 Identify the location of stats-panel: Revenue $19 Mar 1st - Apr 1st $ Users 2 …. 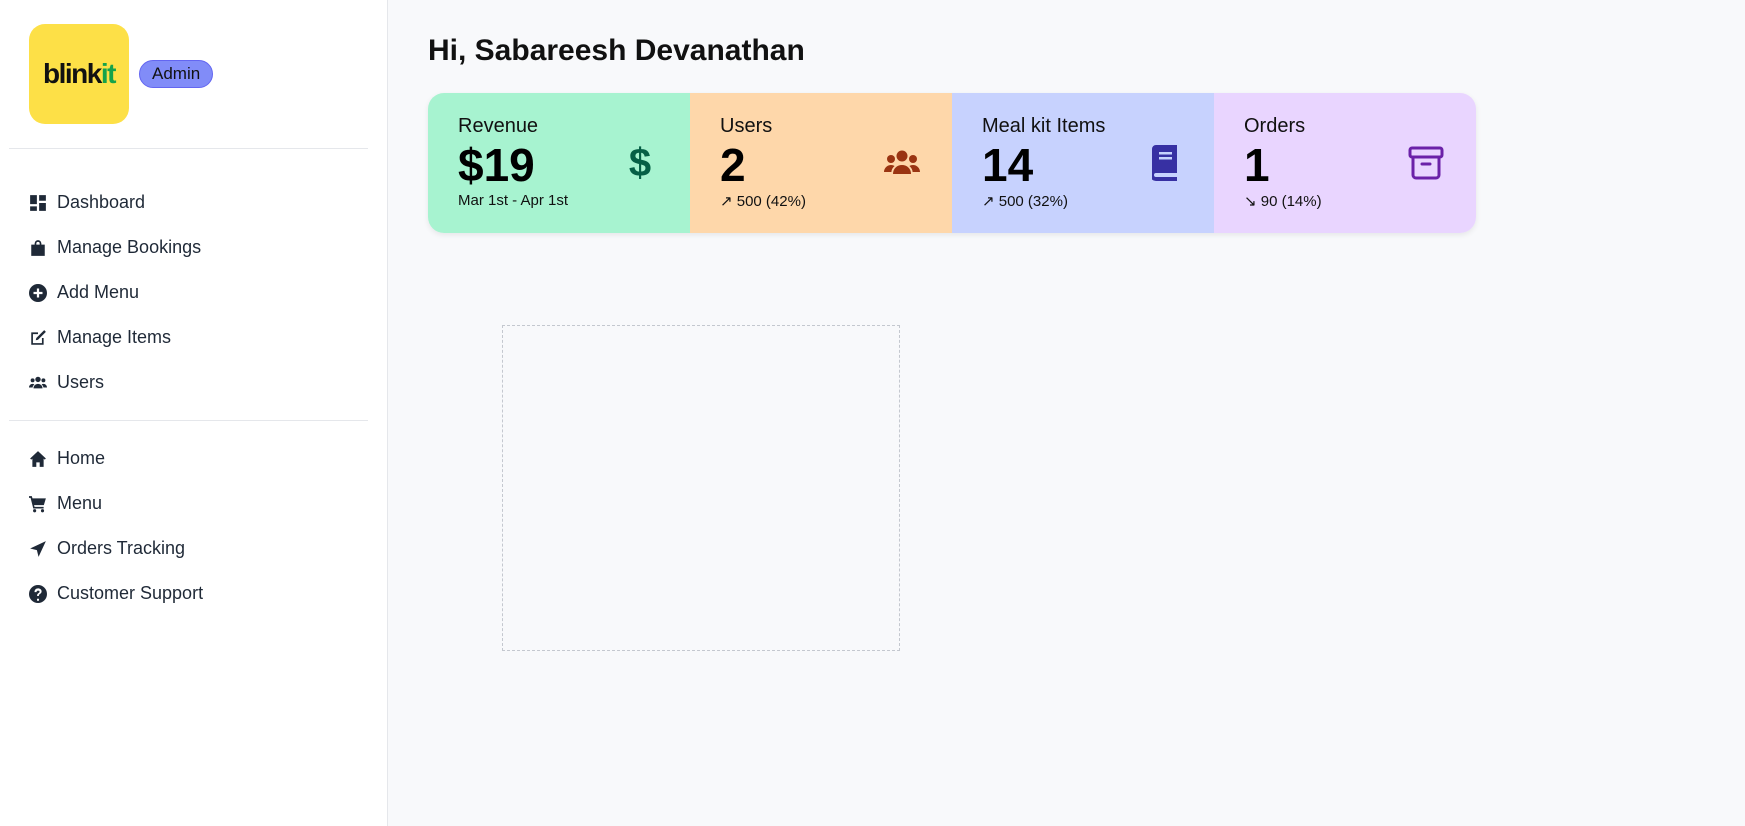
(952, 163).